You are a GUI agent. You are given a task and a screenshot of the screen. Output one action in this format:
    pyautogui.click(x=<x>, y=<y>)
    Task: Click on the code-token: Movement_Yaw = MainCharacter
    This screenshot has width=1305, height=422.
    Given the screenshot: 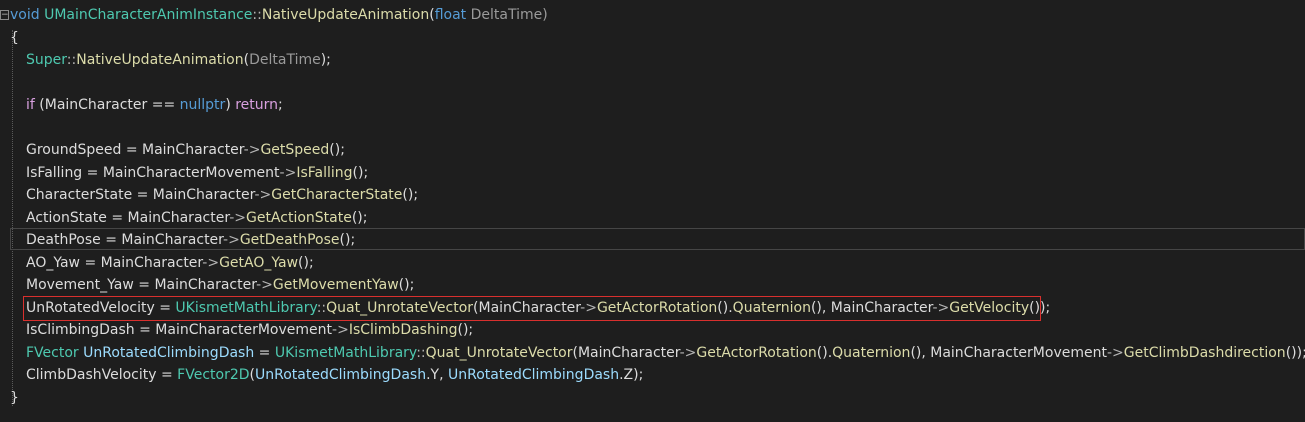 What is the action you would take?
    pyautogui.click(x=141, y=285)
    